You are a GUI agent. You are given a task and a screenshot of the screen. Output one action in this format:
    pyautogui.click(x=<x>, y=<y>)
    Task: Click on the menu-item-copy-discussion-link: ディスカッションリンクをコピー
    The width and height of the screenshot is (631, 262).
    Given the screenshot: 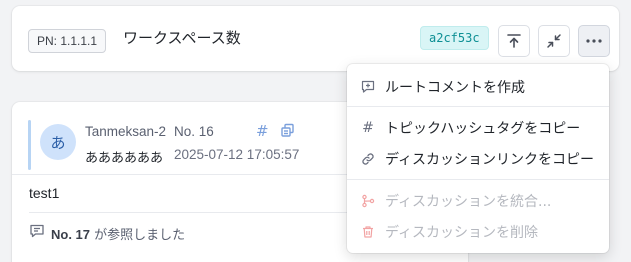 What is the action you would take?
    pyautogui.click(x=478, y=159)
    